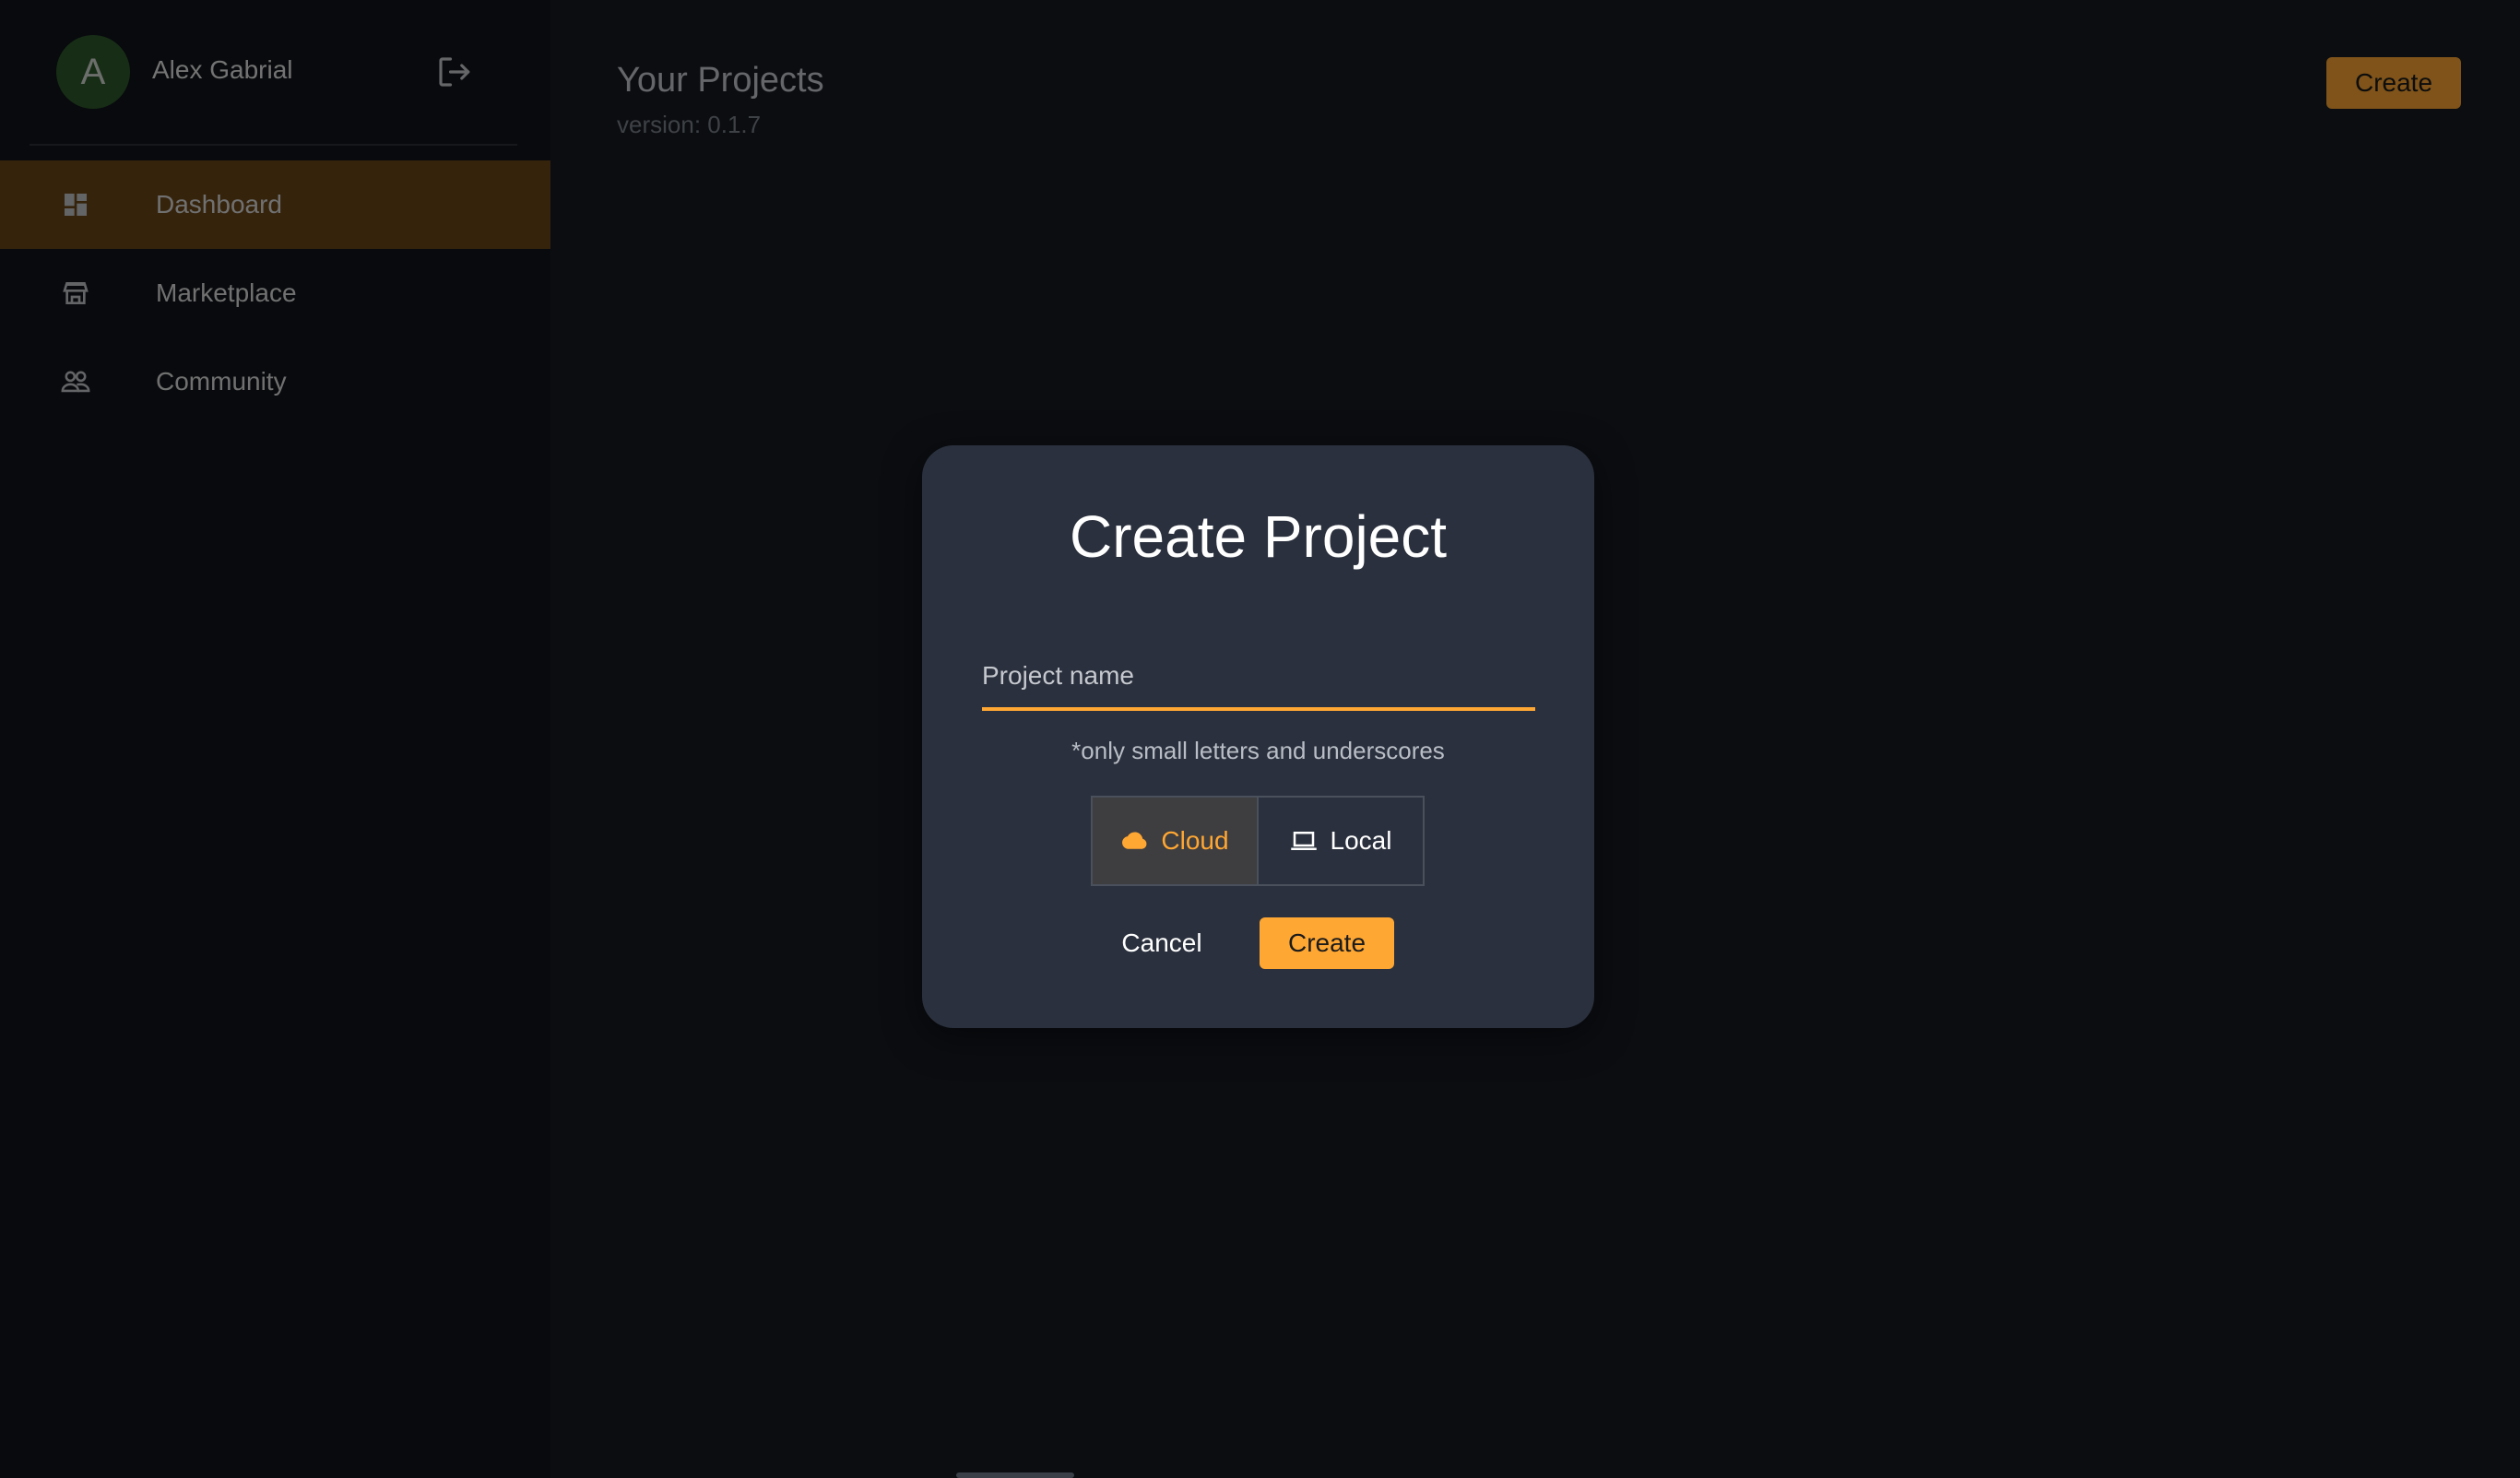 This screenshot has height=1478, width=2520. What do you see at coordinates (1258, 943) in the screenshot?
I see `dialog-actions: Cancel Create` at bounding box center [1258, 943].